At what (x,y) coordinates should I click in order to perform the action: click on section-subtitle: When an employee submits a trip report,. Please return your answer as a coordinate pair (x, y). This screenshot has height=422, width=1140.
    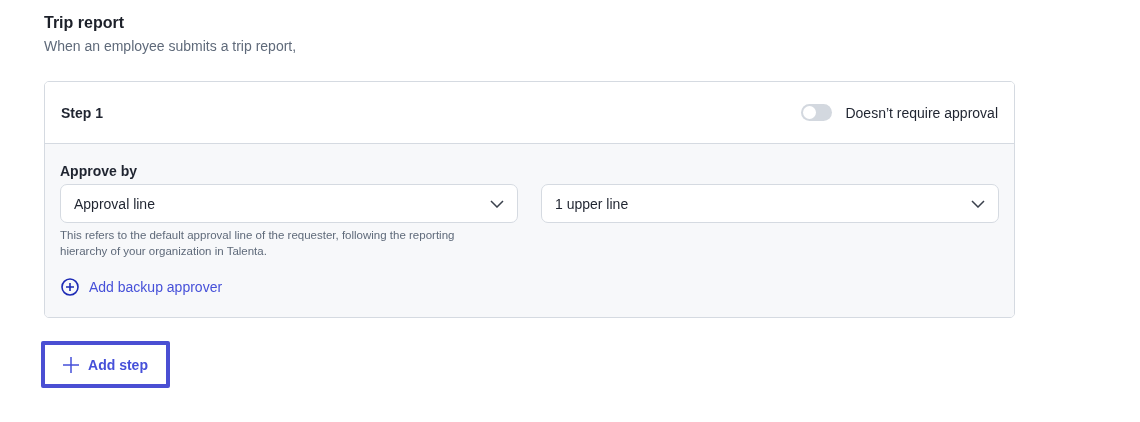
    Looking at the image, I should click on (171, 46).